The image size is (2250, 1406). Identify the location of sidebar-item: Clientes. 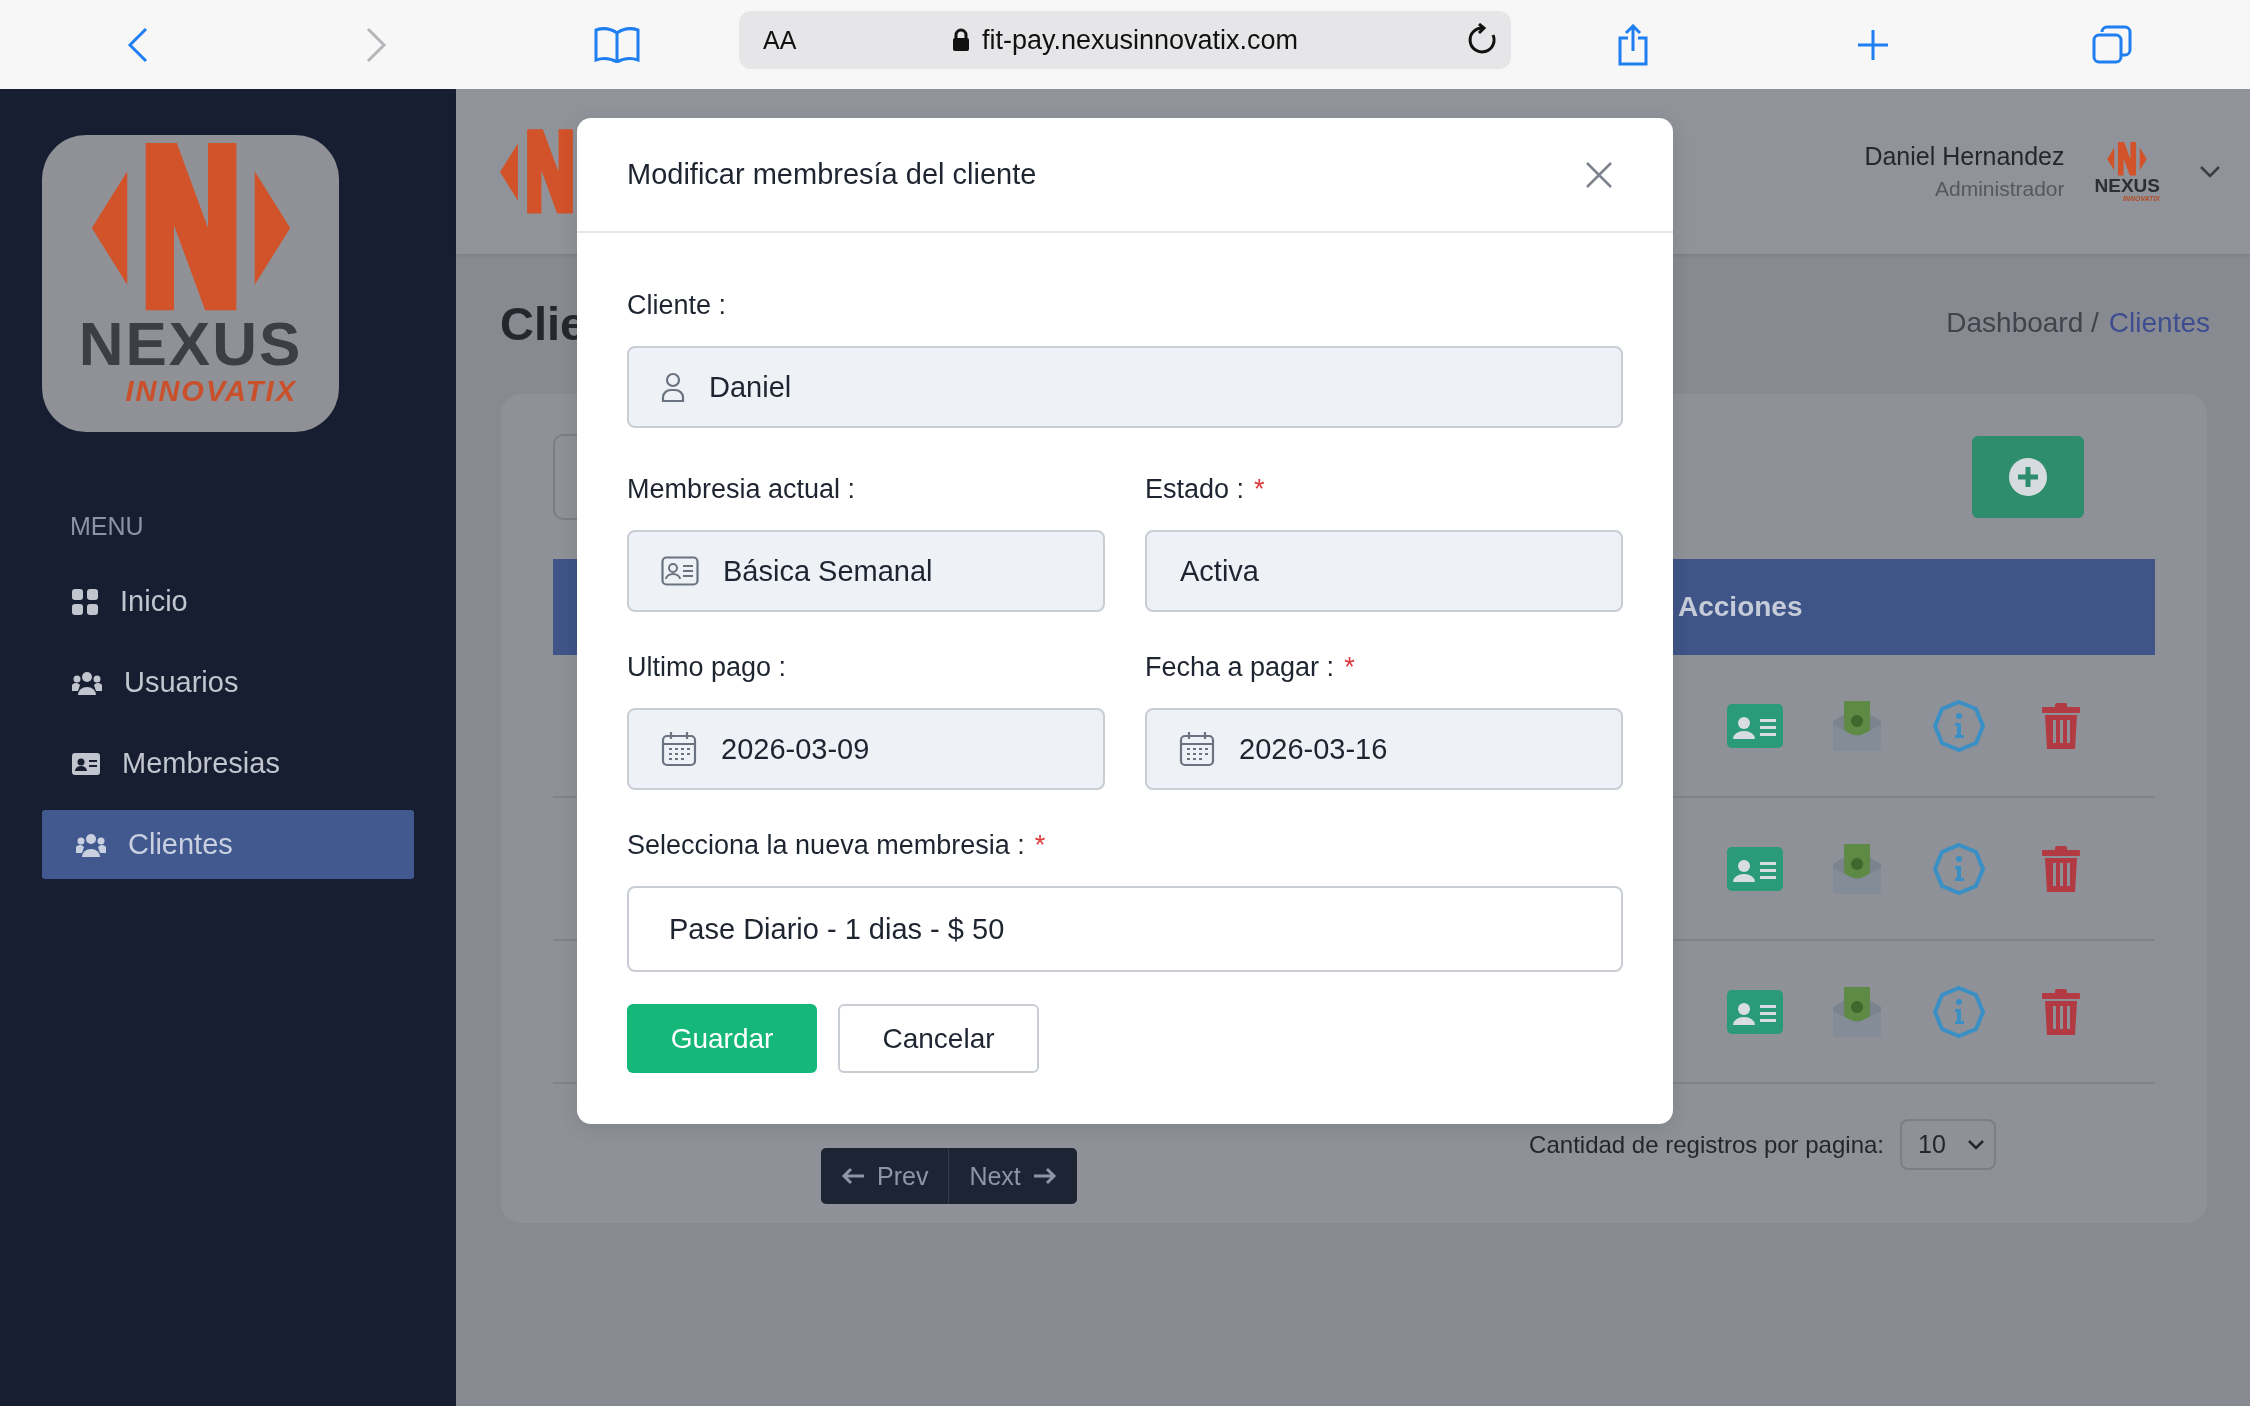
(228, 844).